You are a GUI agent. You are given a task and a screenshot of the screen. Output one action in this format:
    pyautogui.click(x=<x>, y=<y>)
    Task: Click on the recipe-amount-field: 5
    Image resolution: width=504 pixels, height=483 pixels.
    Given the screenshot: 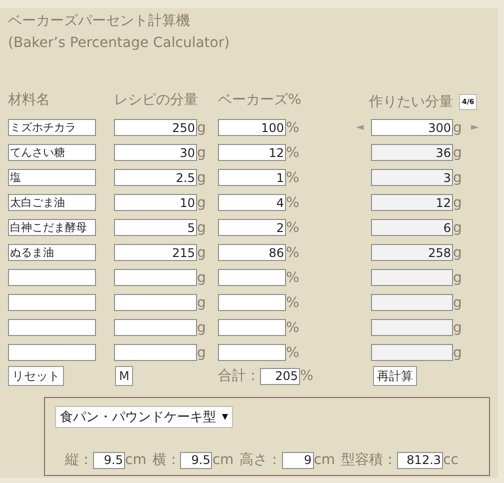 What is the action you would take?
    pyautogui.click(x=155, y=227)
    